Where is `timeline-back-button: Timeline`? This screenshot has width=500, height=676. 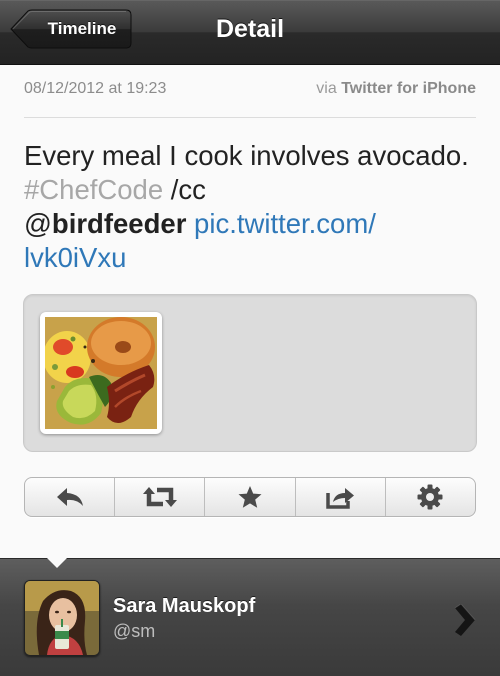
timeline-back-button: Timeline is located at coordinates (71, 29).